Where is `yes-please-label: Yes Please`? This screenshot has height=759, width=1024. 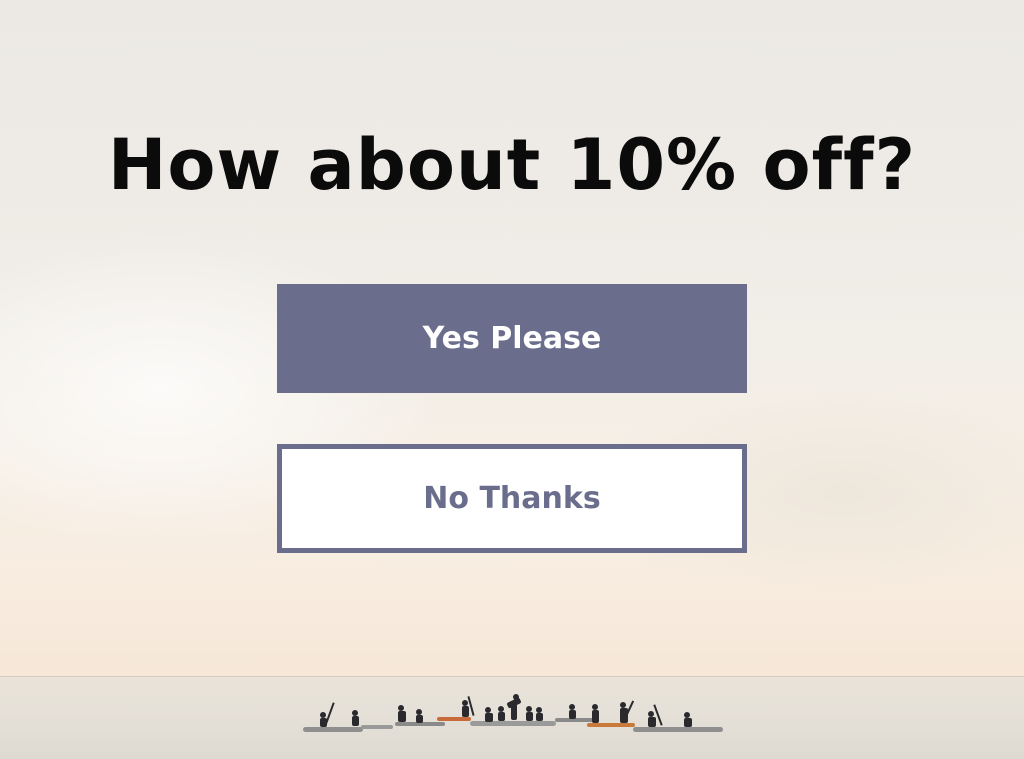 yes-please-label: Yes Please is located at coordinates (512, 338).